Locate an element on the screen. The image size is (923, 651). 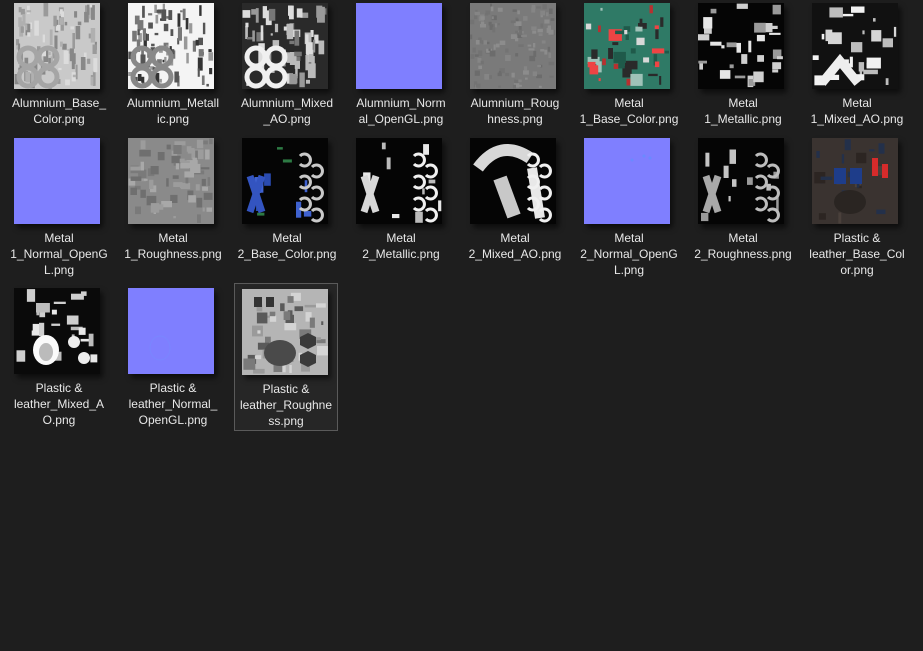
file-item: Alumnium_Mixed _AO.png is located at coordinates (287, 67).